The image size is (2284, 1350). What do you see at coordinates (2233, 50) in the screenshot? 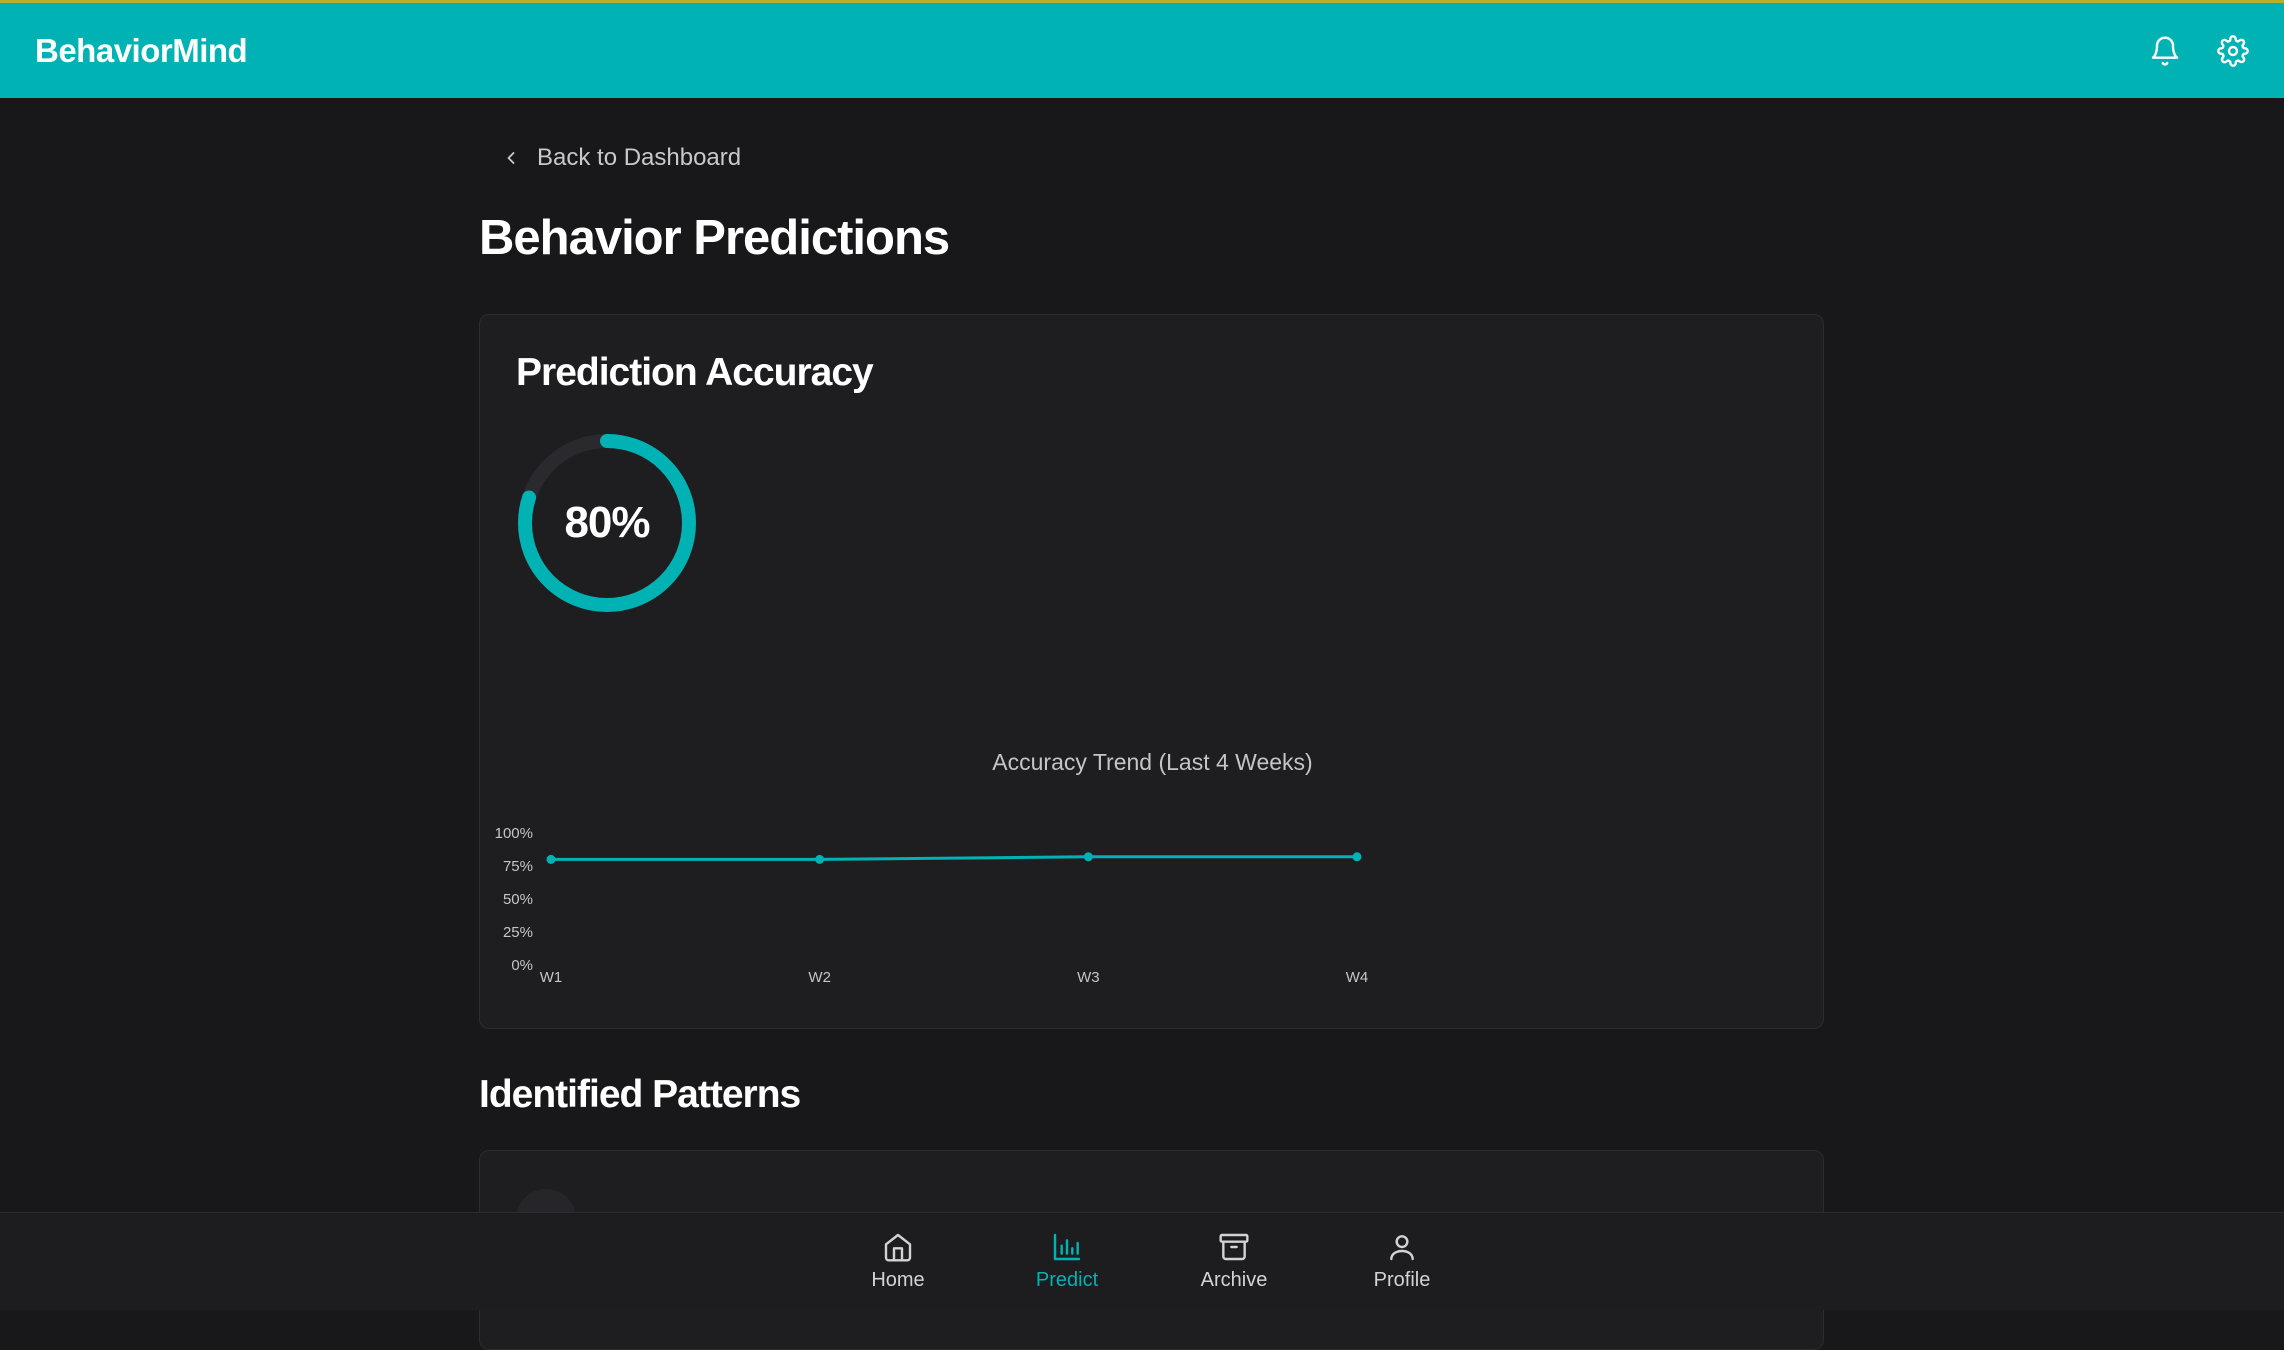
I see `gear-icon` at bounding box center [2233, 50].